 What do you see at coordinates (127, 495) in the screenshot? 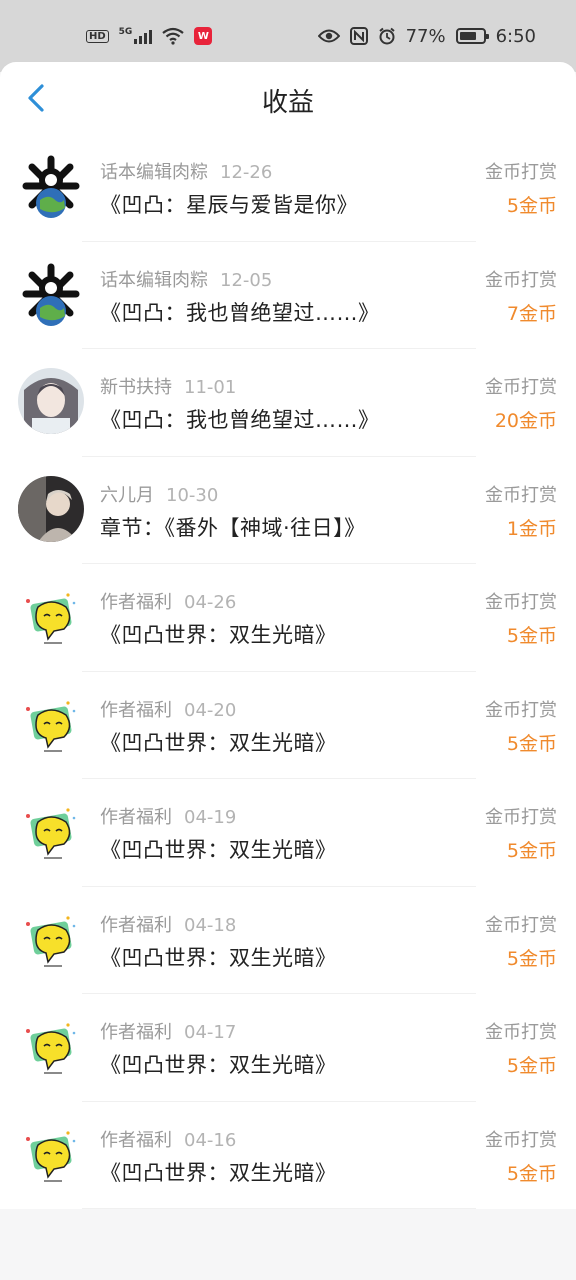
I see `earning-source: 六儿月` at bounding box center [127, 495].